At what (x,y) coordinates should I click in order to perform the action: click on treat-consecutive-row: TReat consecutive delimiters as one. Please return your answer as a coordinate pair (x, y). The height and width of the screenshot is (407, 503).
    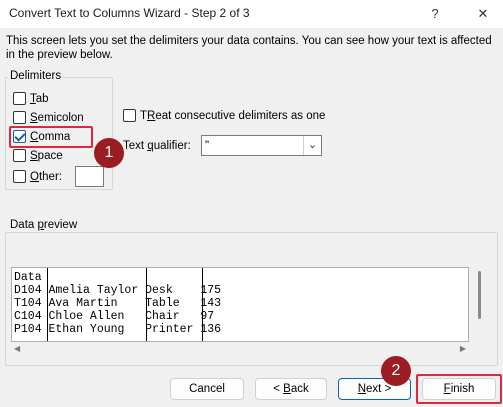
    Looking at the image, I should click on (224, 115).